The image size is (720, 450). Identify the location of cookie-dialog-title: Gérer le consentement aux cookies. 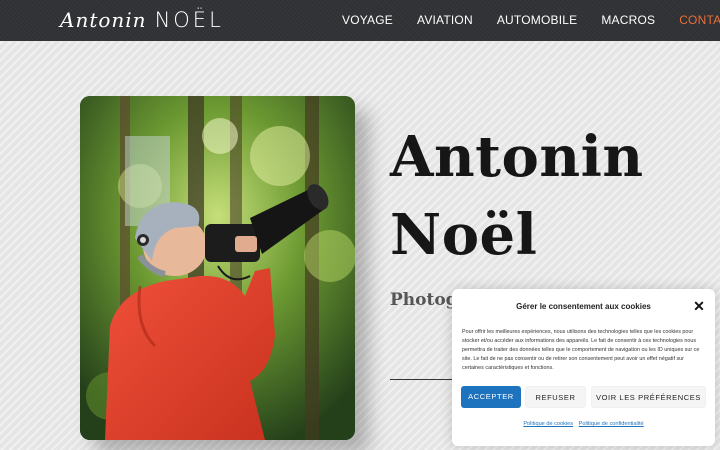
(583, 306).